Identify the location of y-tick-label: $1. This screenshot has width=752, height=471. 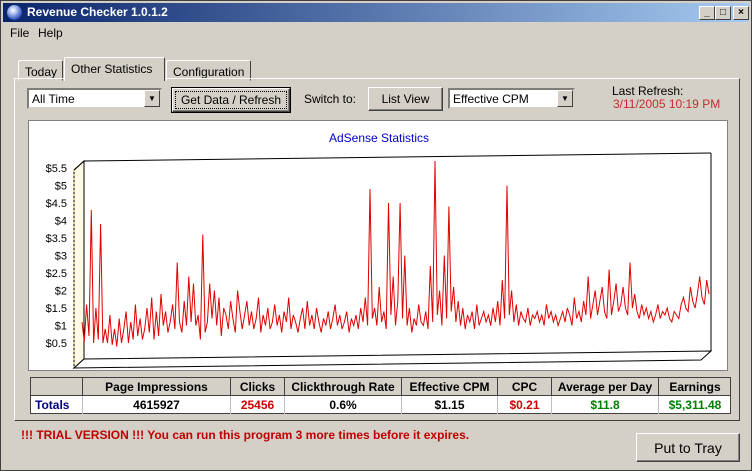
(61, 327).